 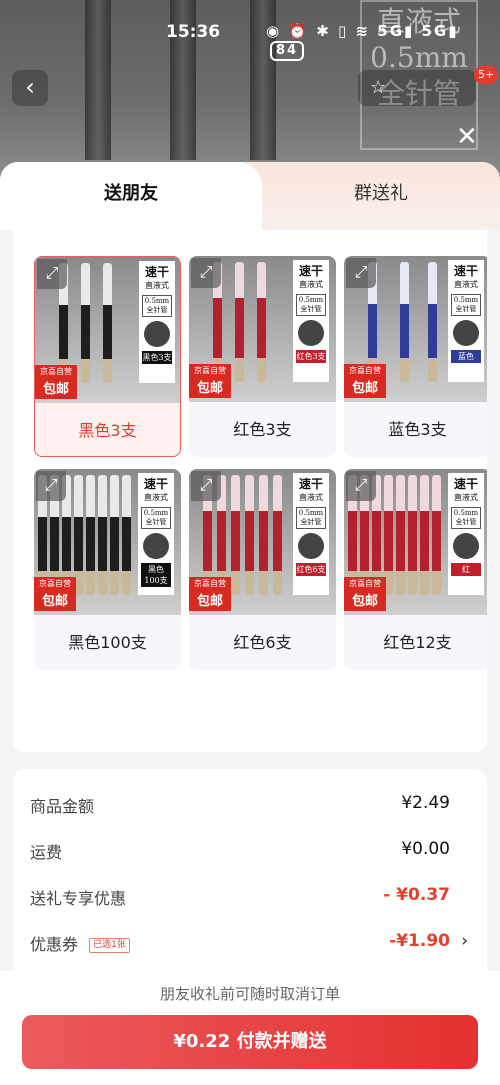 I want to click on variant-item-blue-3: 速干 直液式 0.5mm全针管 蓝色 ⤢ 京喜自营 包邮 蓝色3支, so click(x=415, y=356).